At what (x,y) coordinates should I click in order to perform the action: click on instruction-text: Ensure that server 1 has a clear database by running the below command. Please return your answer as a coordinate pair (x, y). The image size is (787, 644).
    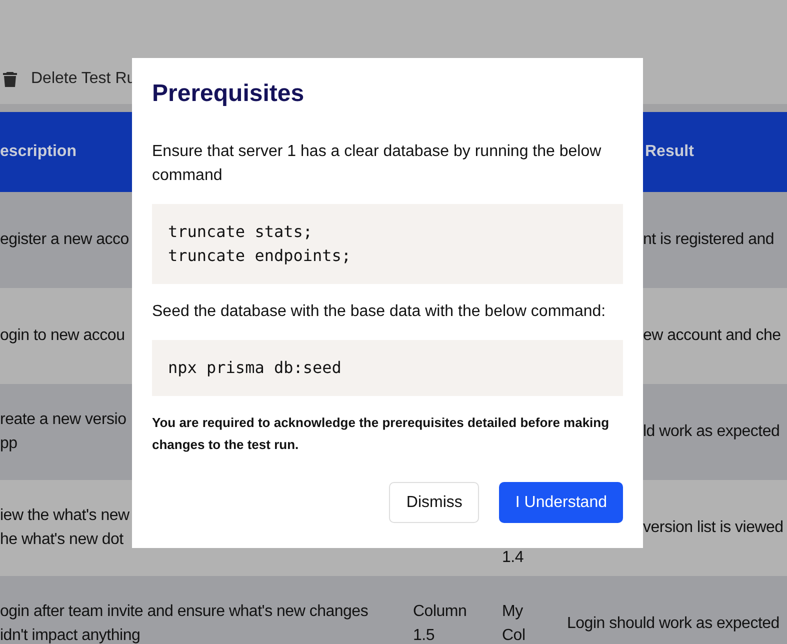
    Looking at the image, I should click on (377, 164).